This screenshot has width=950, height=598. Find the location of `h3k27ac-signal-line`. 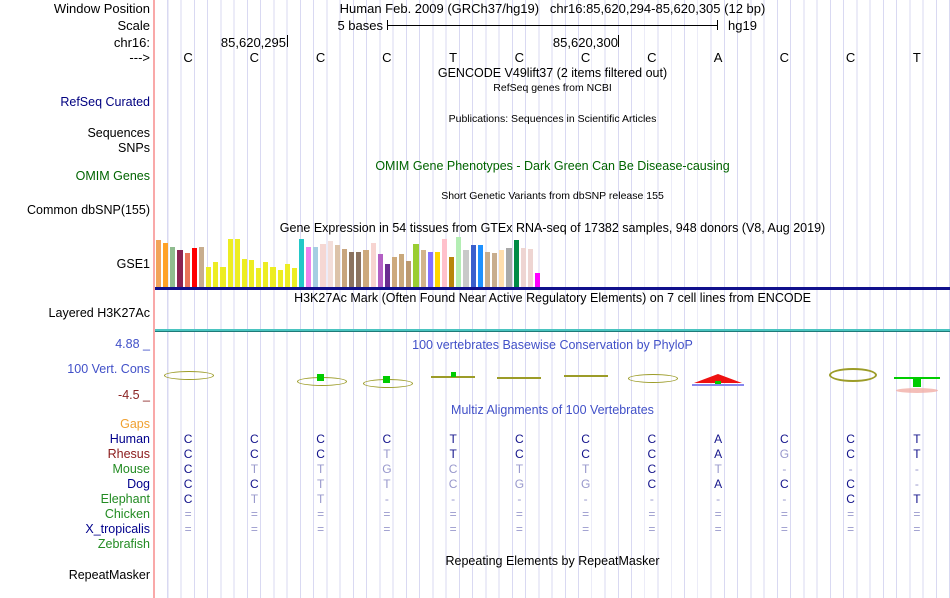

h3k27ac-signal-line is located at coordinates (552, 330).